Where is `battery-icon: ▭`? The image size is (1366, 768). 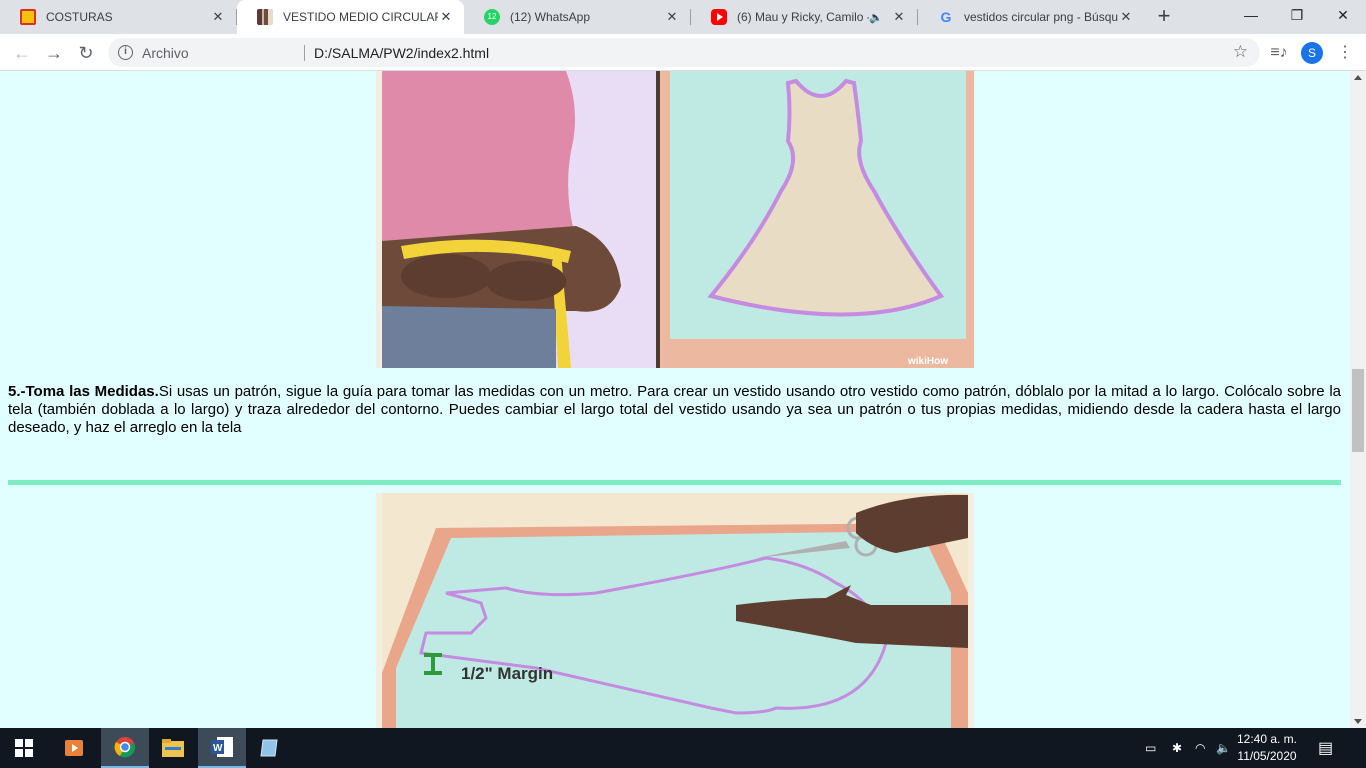 battery-icon: ▭ is located at coordinates (1150, 748).